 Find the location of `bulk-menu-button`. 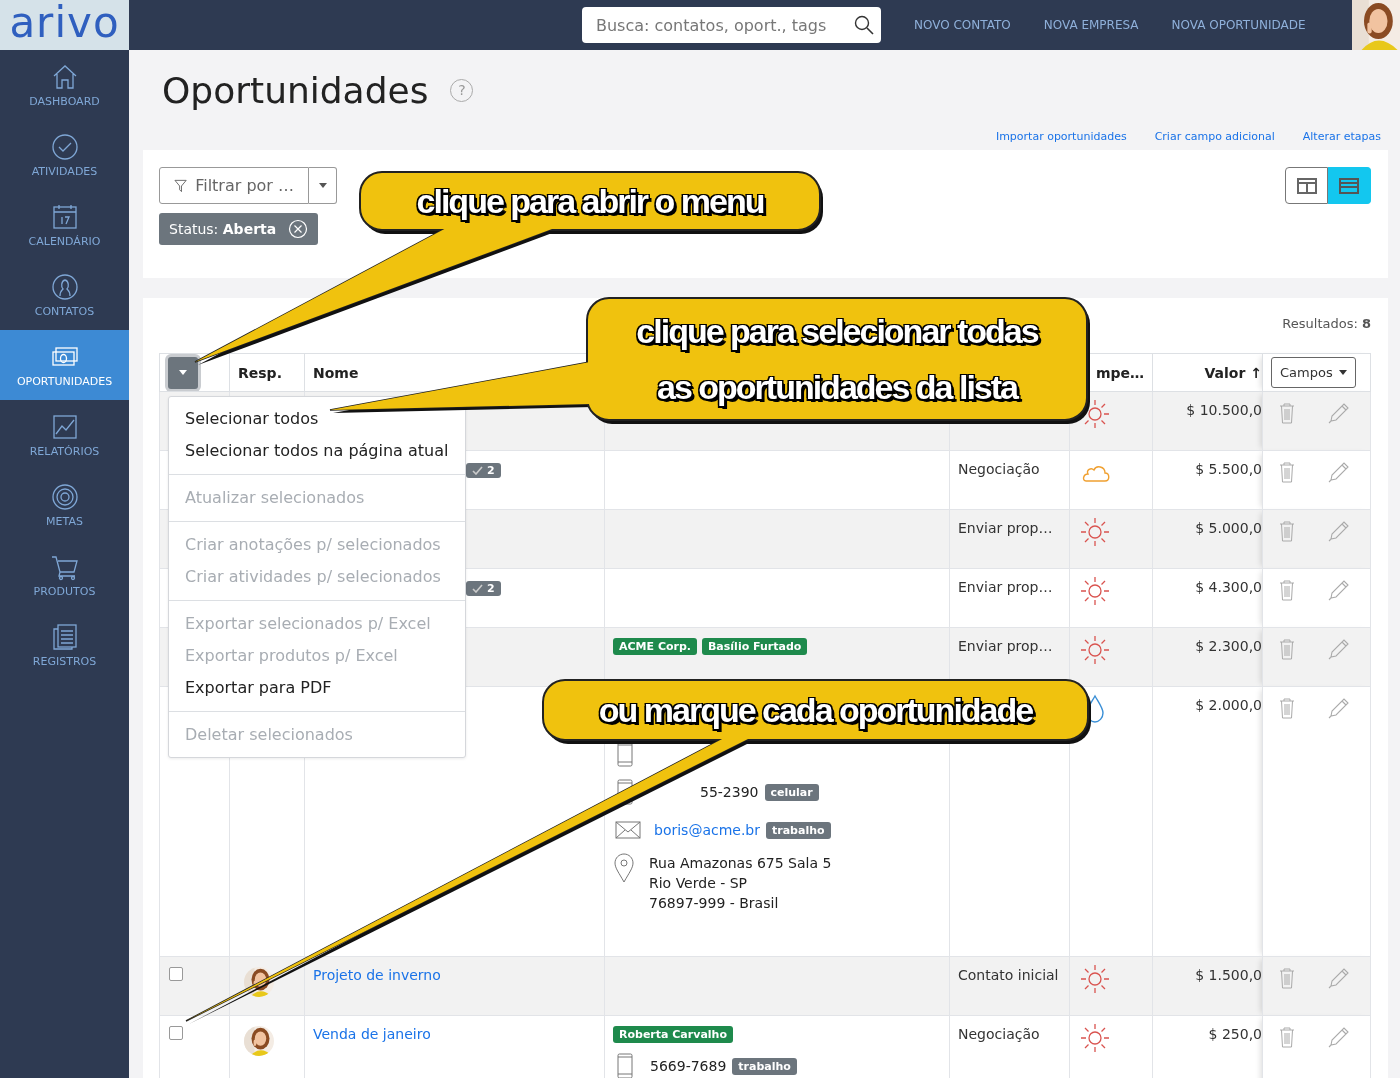

bulk-menu-button is located at coordinates (183, 372).